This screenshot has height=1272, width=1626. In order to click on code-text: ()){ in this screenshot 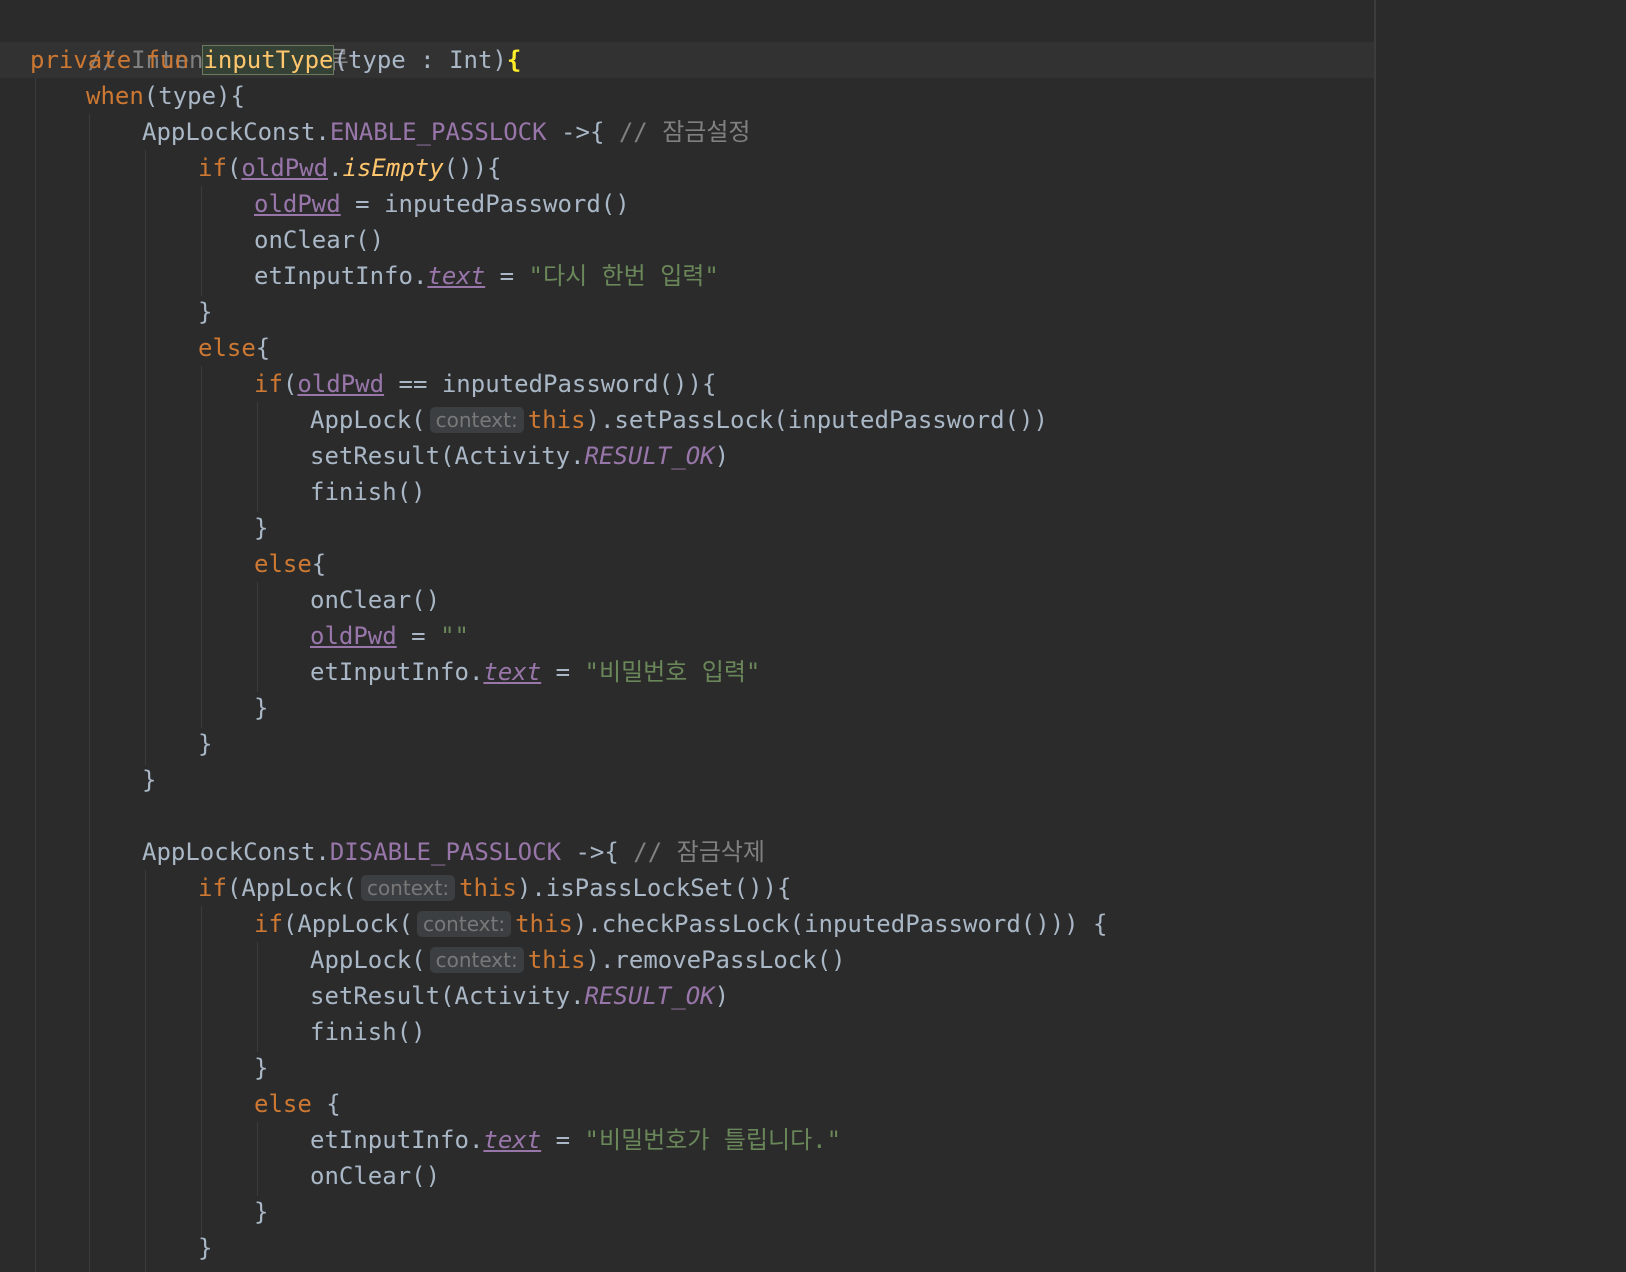, I will do `click(472, 168)`.